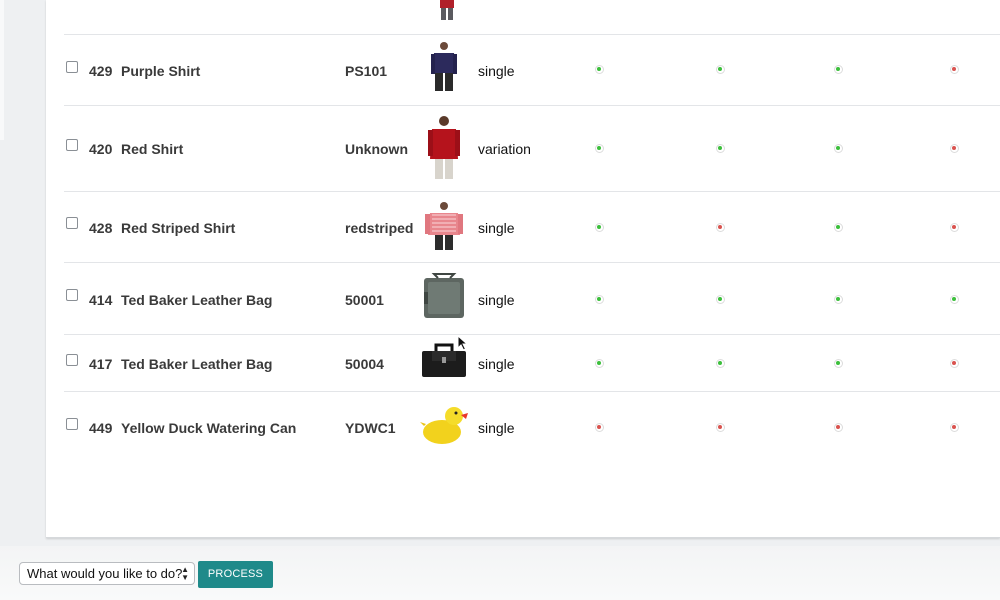  I want to click on product-id: 429, so click(101, 71).